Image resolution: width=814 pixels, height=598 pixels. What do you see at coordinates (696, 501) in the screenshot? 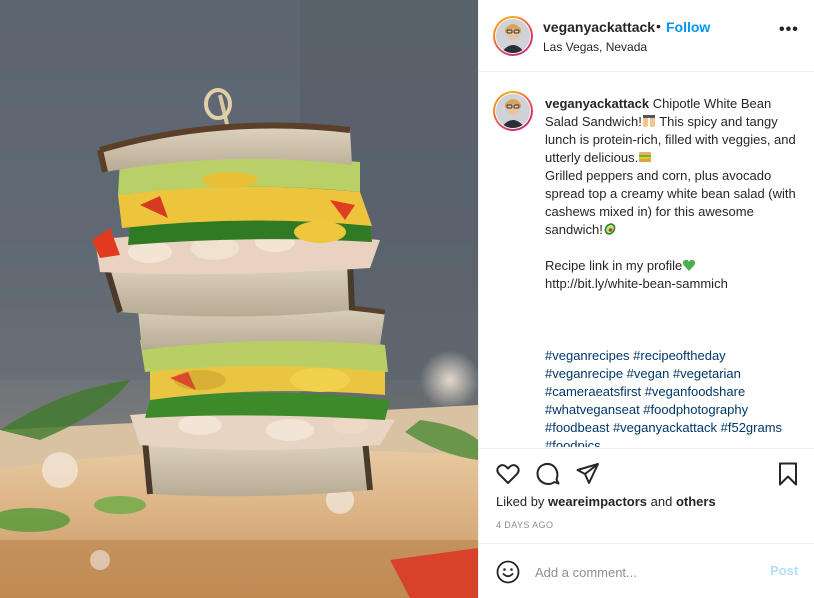
I see `likes-others-link: others` at bounding box center [696, 501].